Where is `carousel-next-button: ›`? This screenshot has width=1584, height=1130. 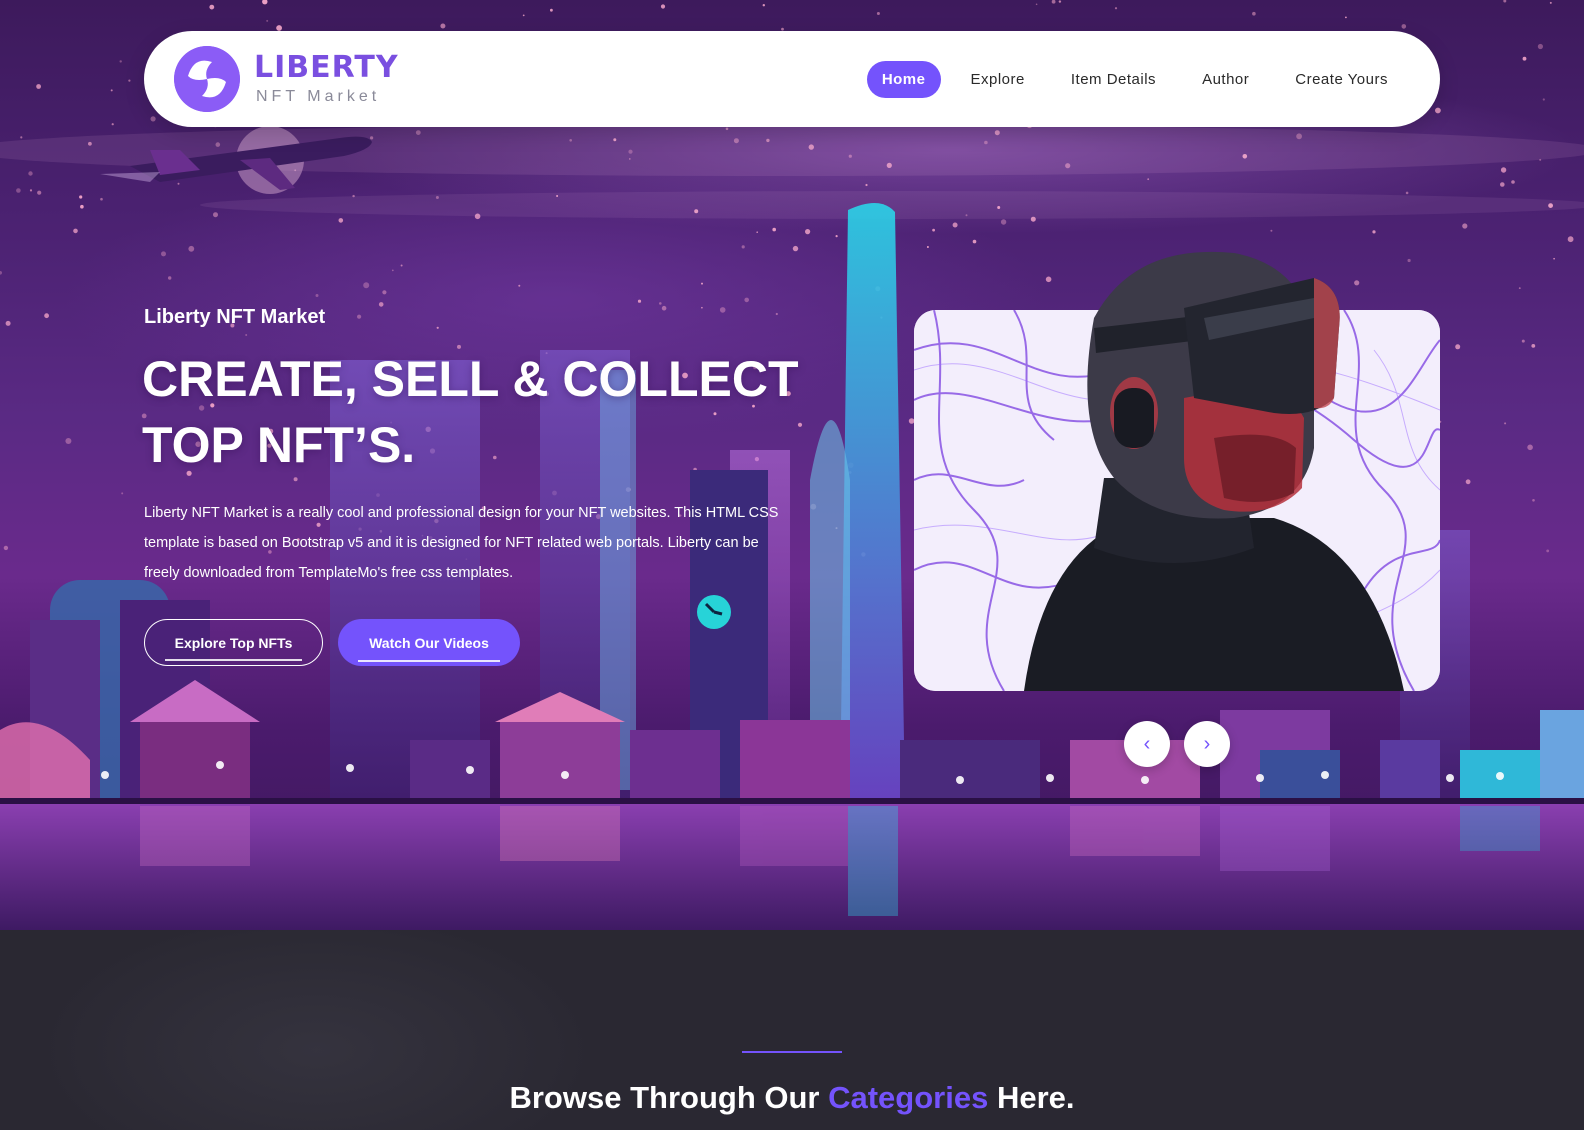
carousel-next-button: › is located at coordinates (1207, 744).